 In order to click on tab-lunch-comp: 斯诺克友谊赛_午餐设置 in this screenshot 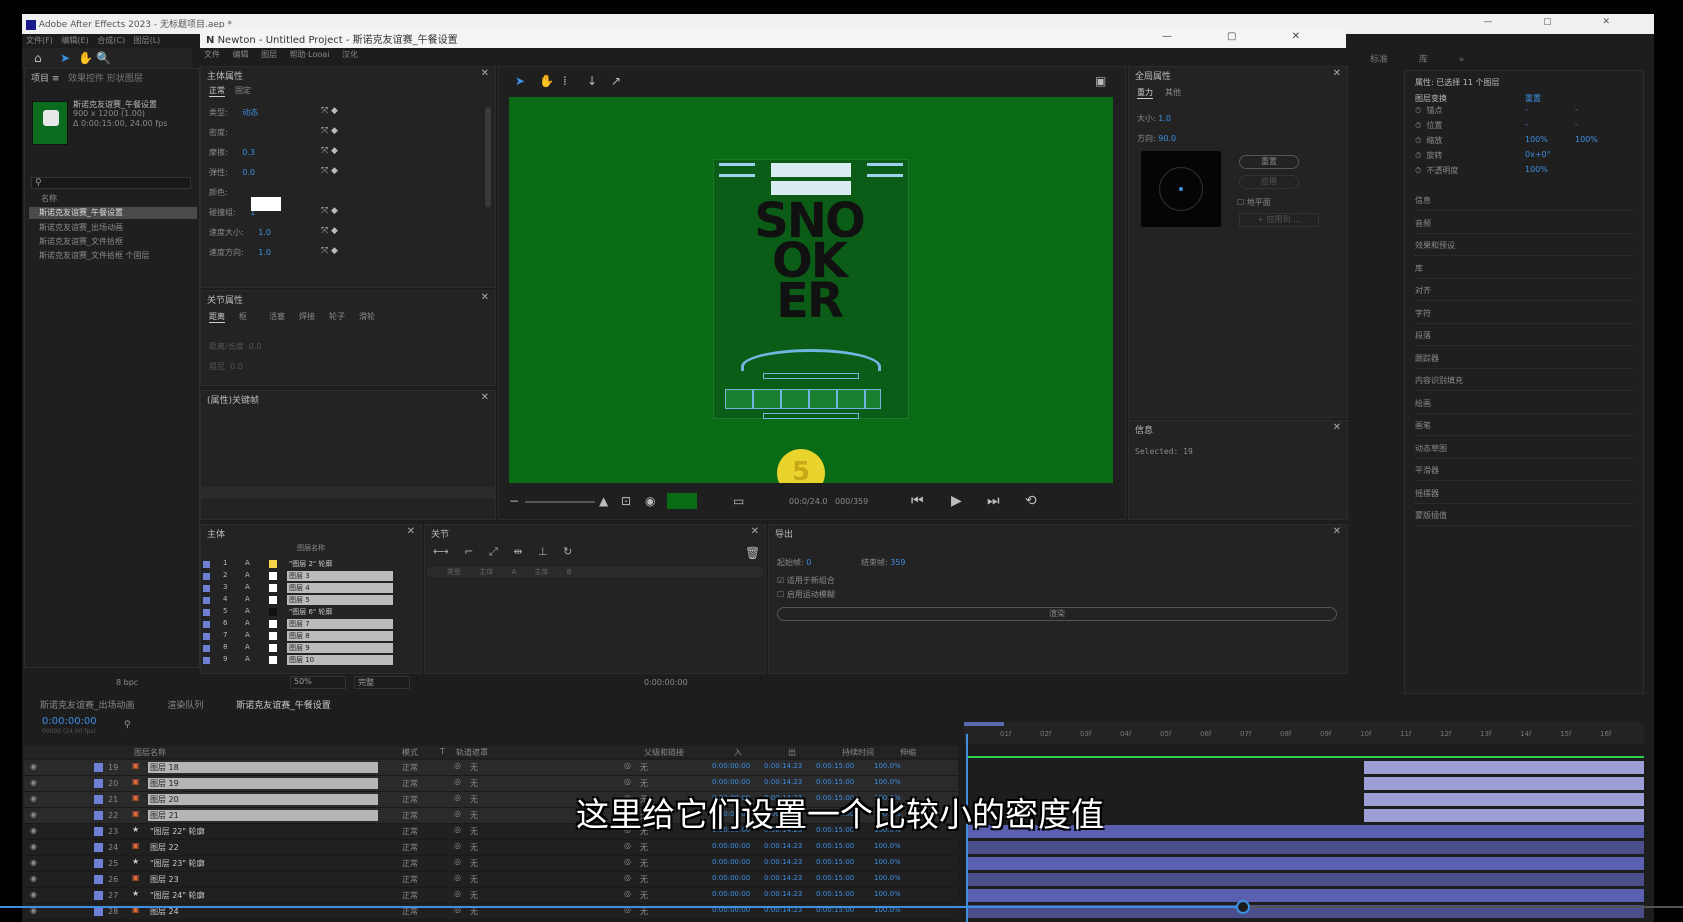, I will do `click(283, 706)`.